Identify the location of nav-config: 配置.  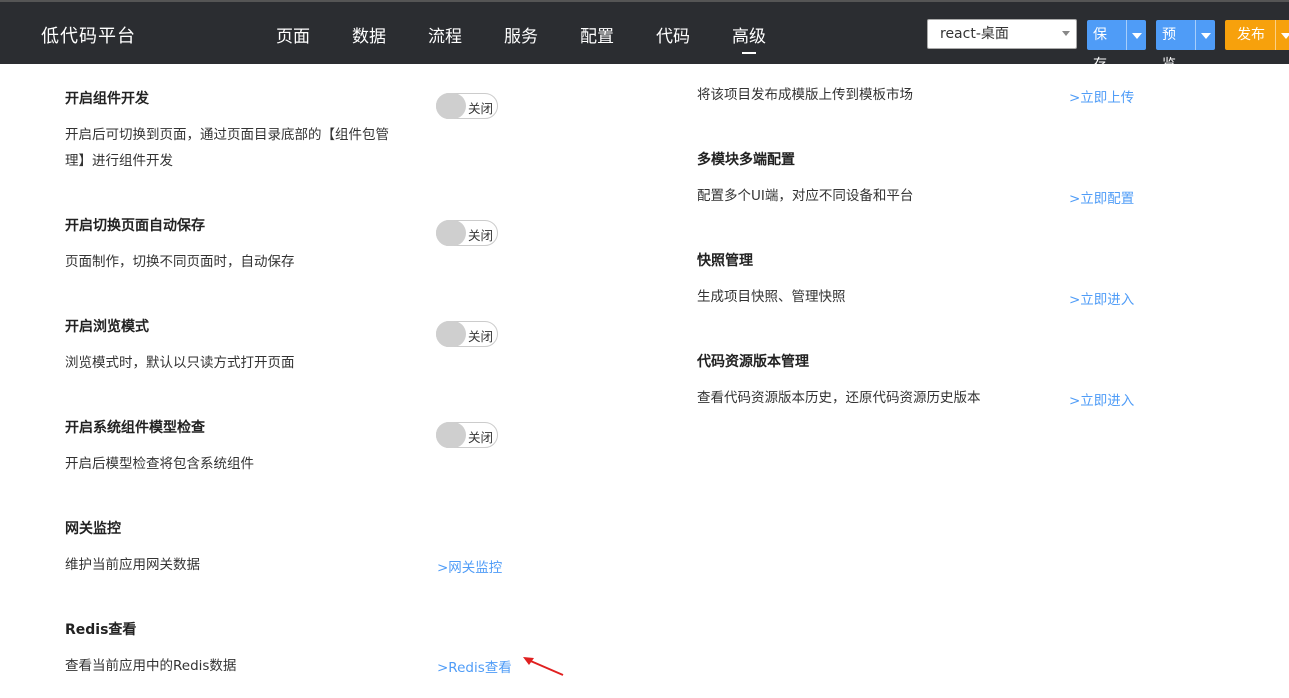
(597, 34).